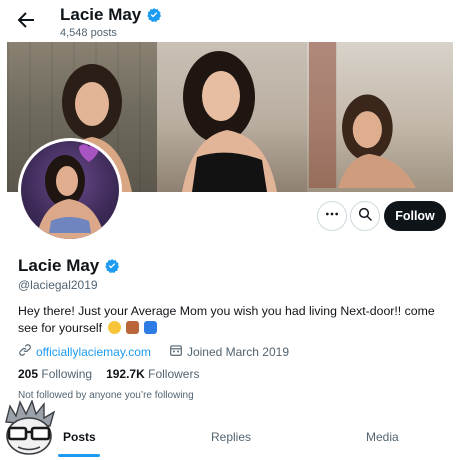 The image size is (460, 460). I want to click on followers-link: 192.7K Followers, so click(152, 374).